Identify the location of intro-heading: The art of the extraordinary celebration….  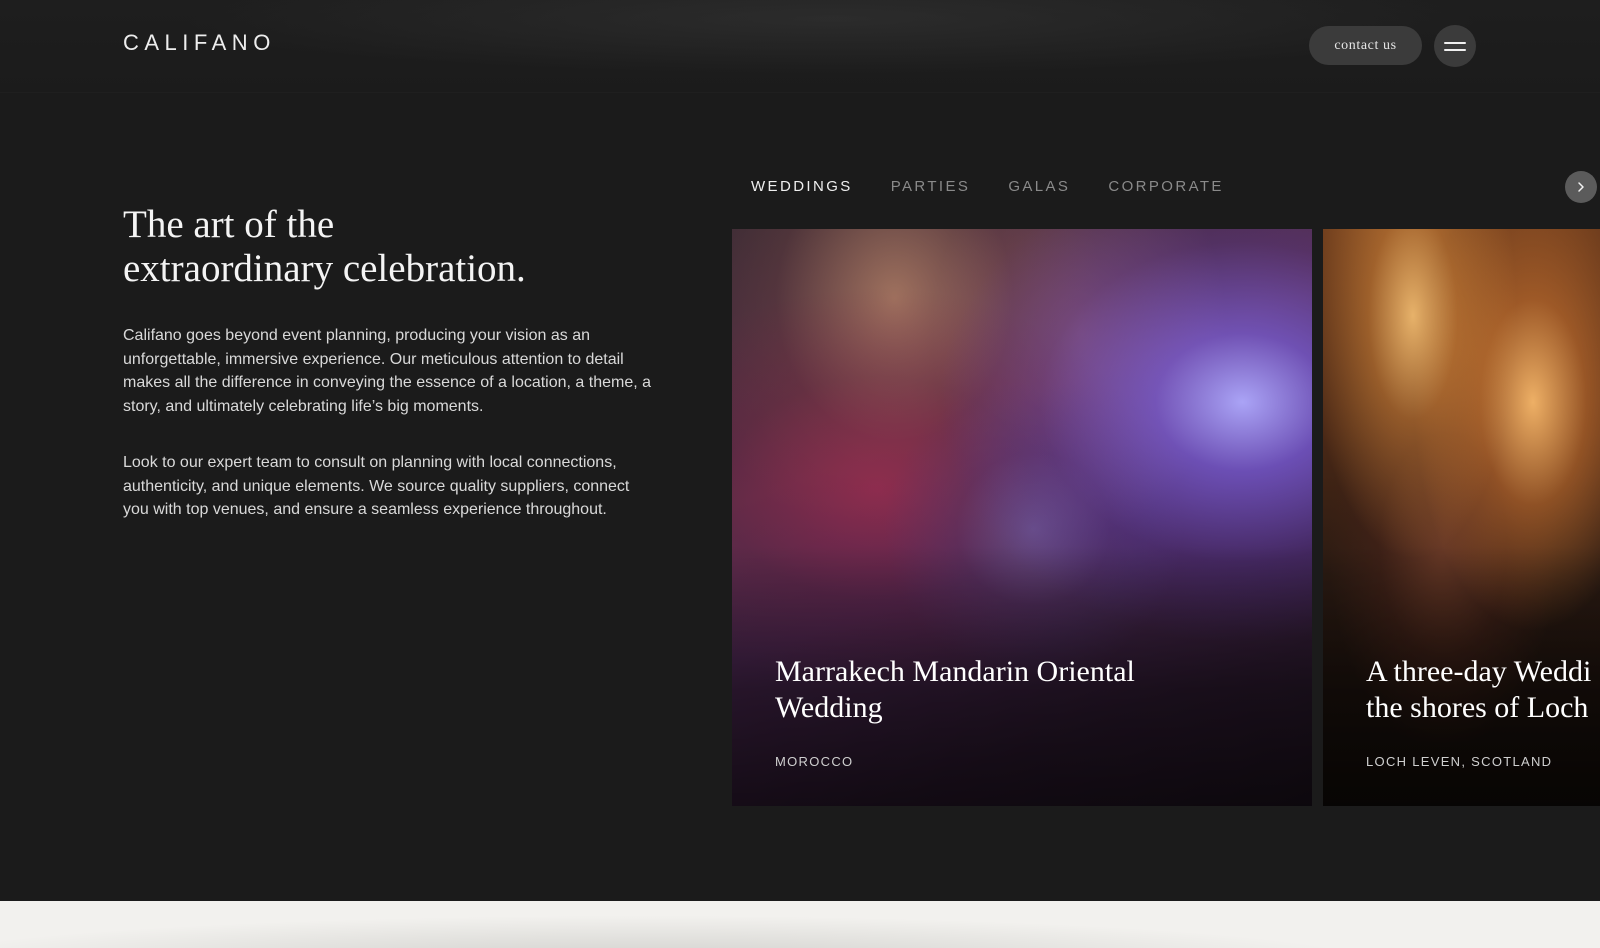
(403, 247).